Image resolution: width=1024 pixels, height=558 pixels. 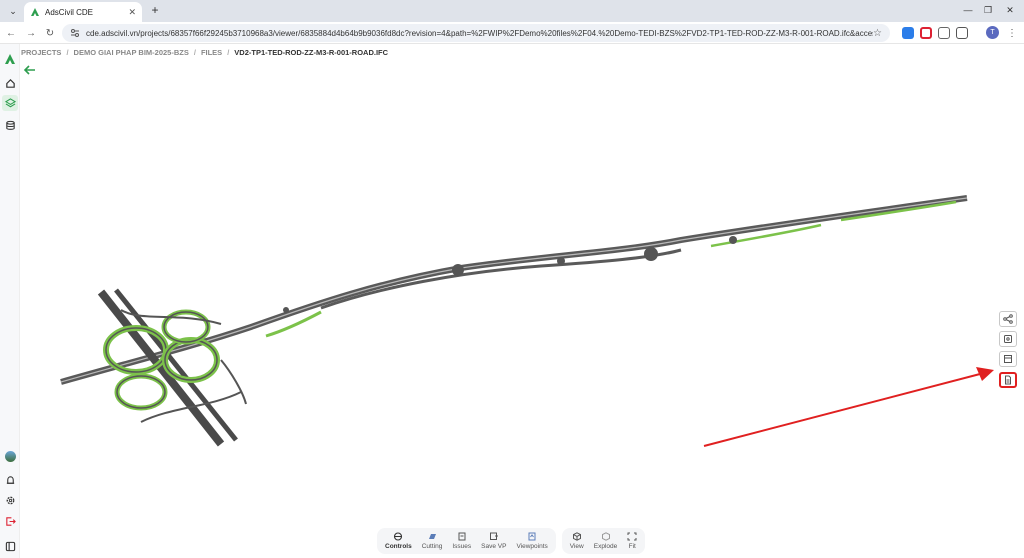 What do you see at coordinates (41, 52) in the screenshot?
I see `breadcrumb-projects: PROJECTS` at bounding box center [41, 52].